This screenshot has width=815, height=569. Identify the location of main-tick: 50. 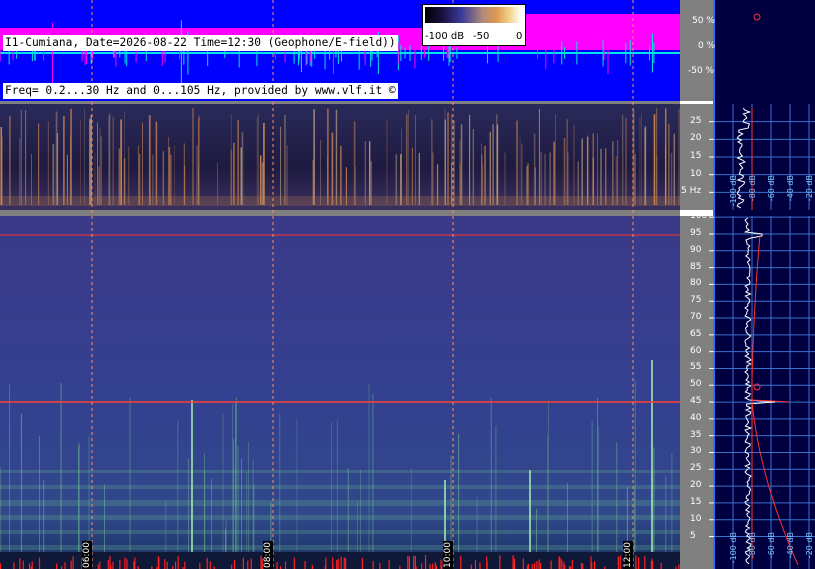
(696, 384).